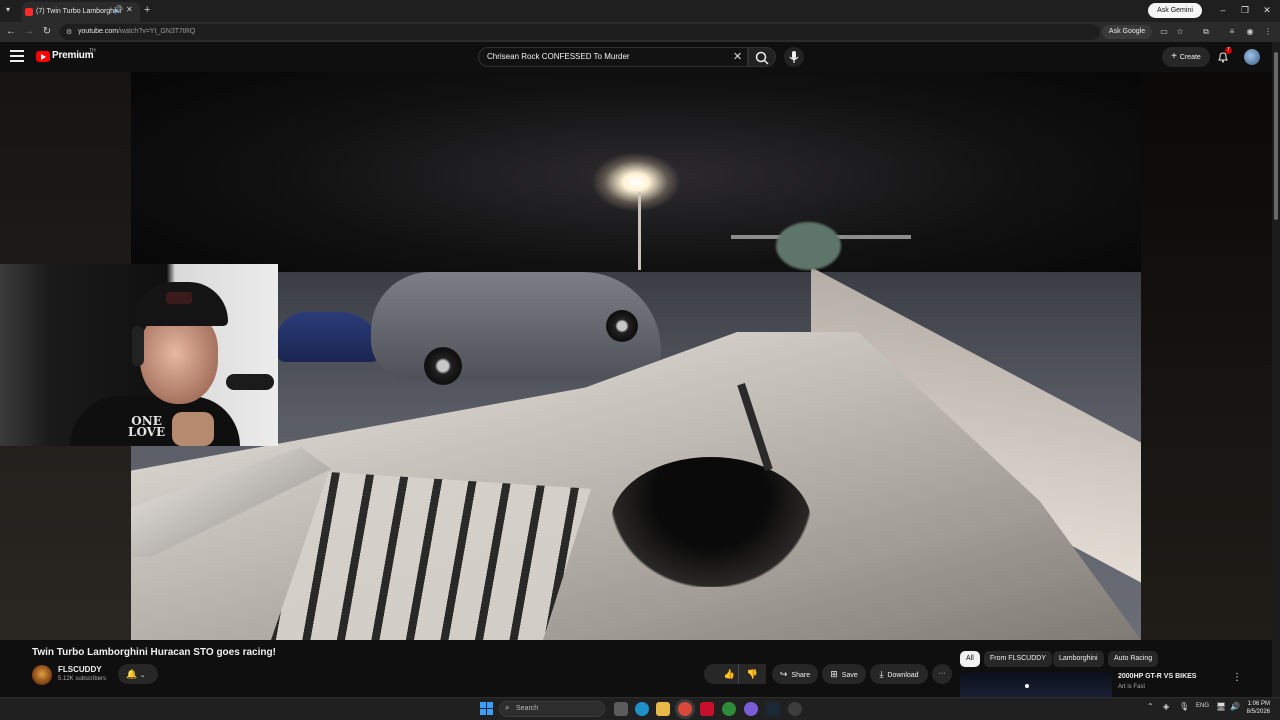 The width and height of the screenshot is (1280, 720). Describe the element at coordinates (1223, 11) in the screenshot. I see `minimize-icon: –` at that location.